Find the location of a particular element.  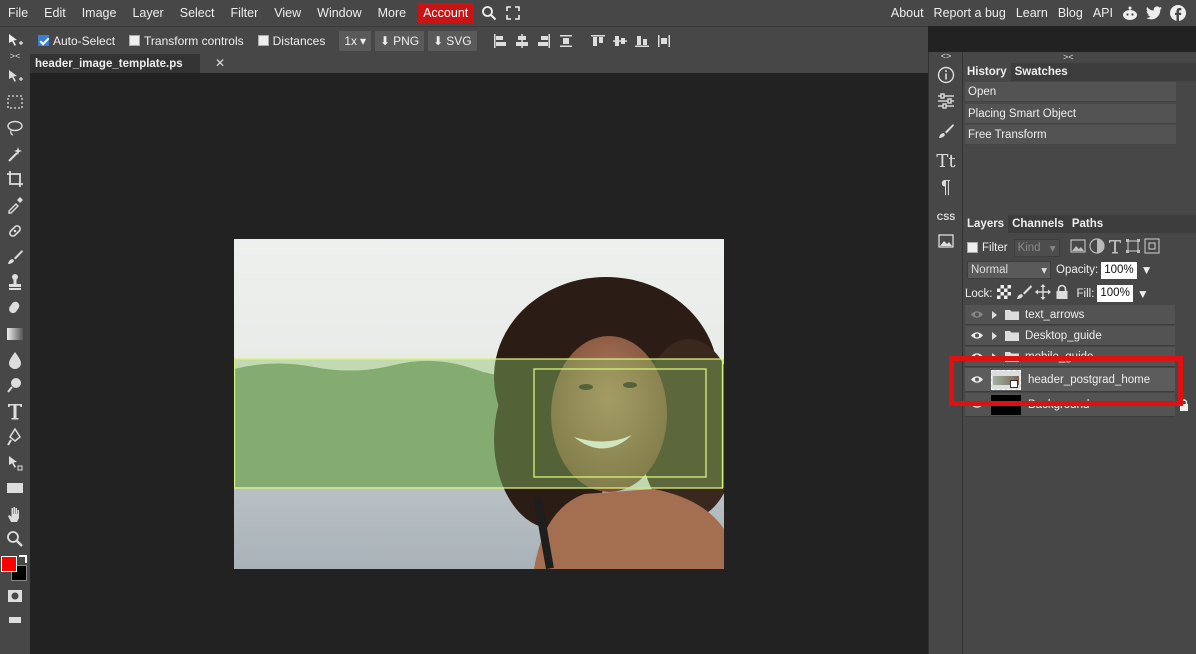

menu-learn: Learn is located at coordinates (1032, 13).